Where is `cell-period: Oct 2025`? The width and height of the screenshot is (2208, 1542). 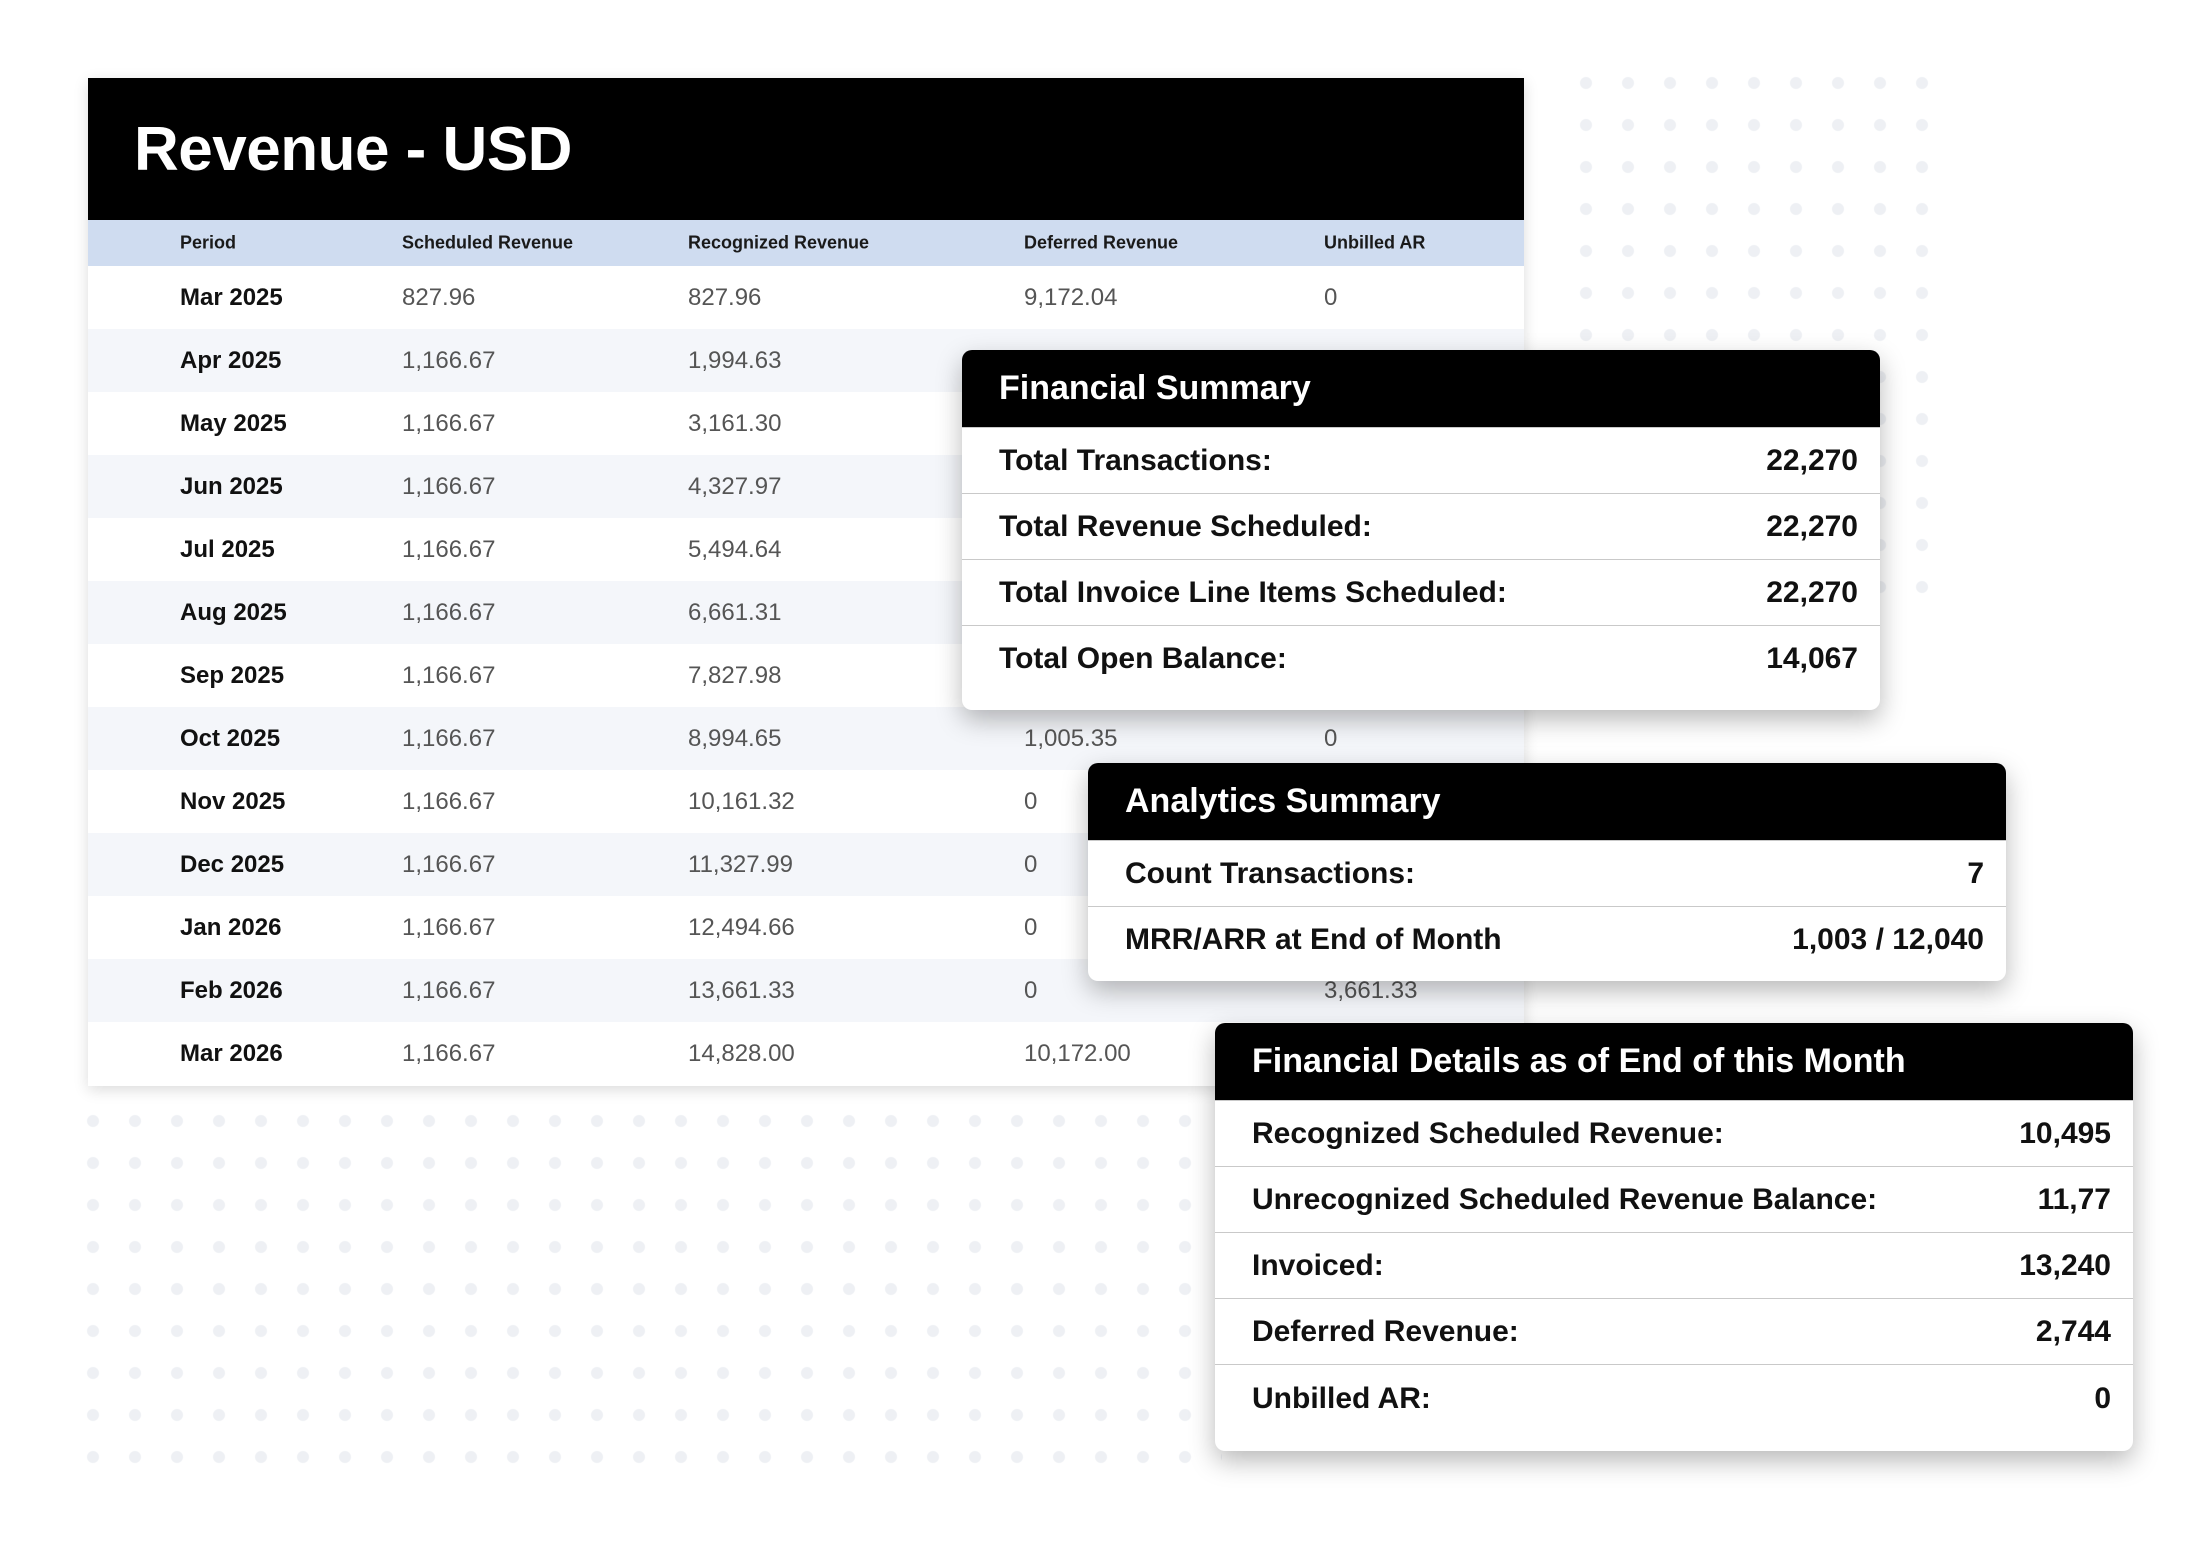 cell-period: Oct 2025 is located at coordinates (230, 738).